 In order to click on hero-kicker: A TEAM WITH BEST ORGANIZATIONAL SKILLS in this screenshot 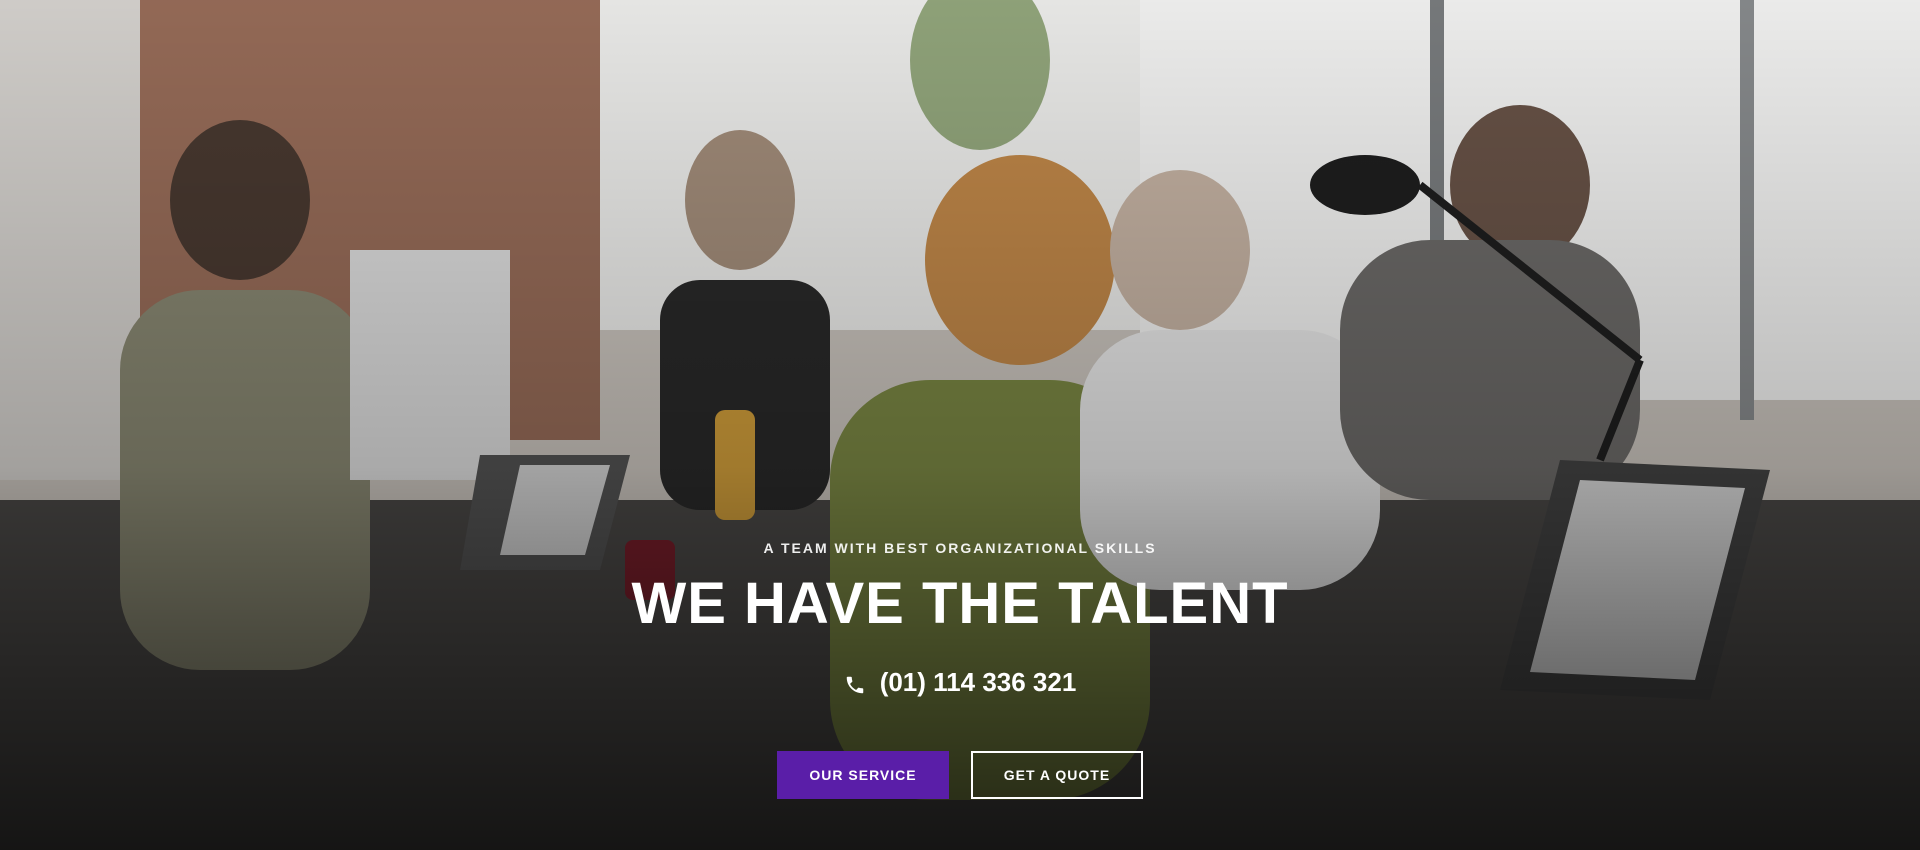, I will do `click(960, 548)`.